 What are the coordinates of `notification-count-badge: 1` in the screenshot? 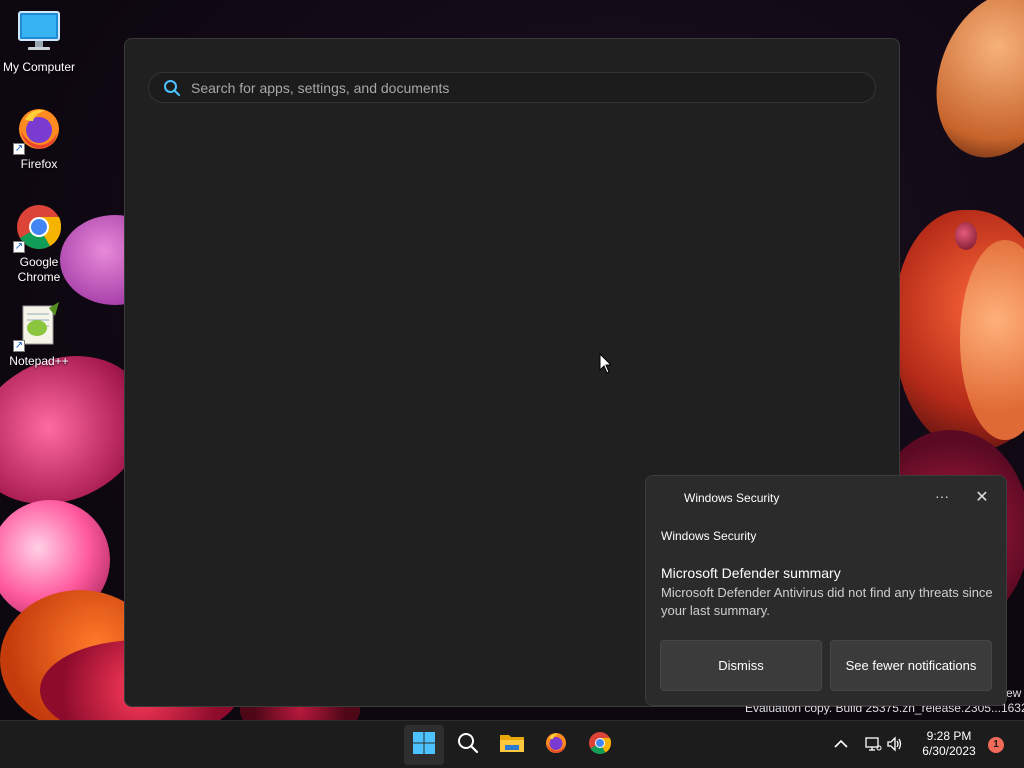 It's located at (996, 745).